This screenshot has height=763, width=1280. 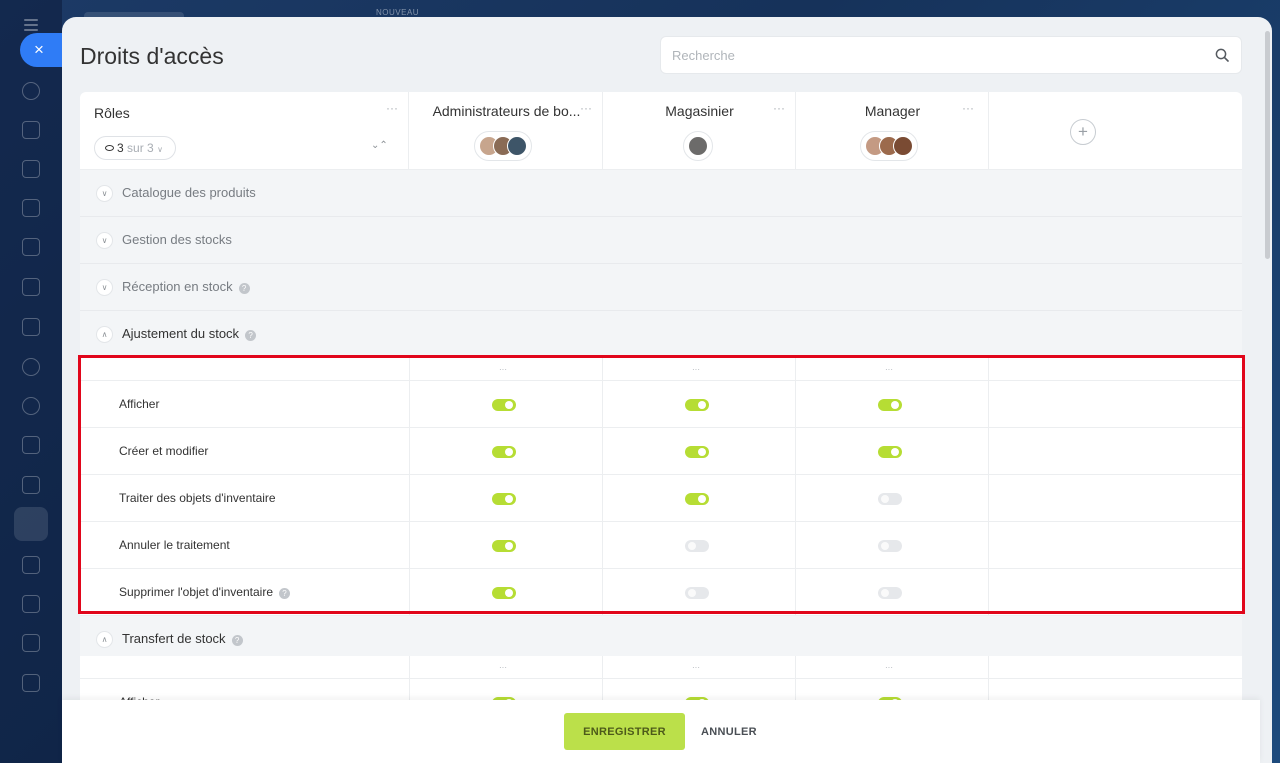 What do you see at coordinates (177, 239) in the screenshot?
I see `section-title: Gestion des stocks` at bounding box center [177, 239].